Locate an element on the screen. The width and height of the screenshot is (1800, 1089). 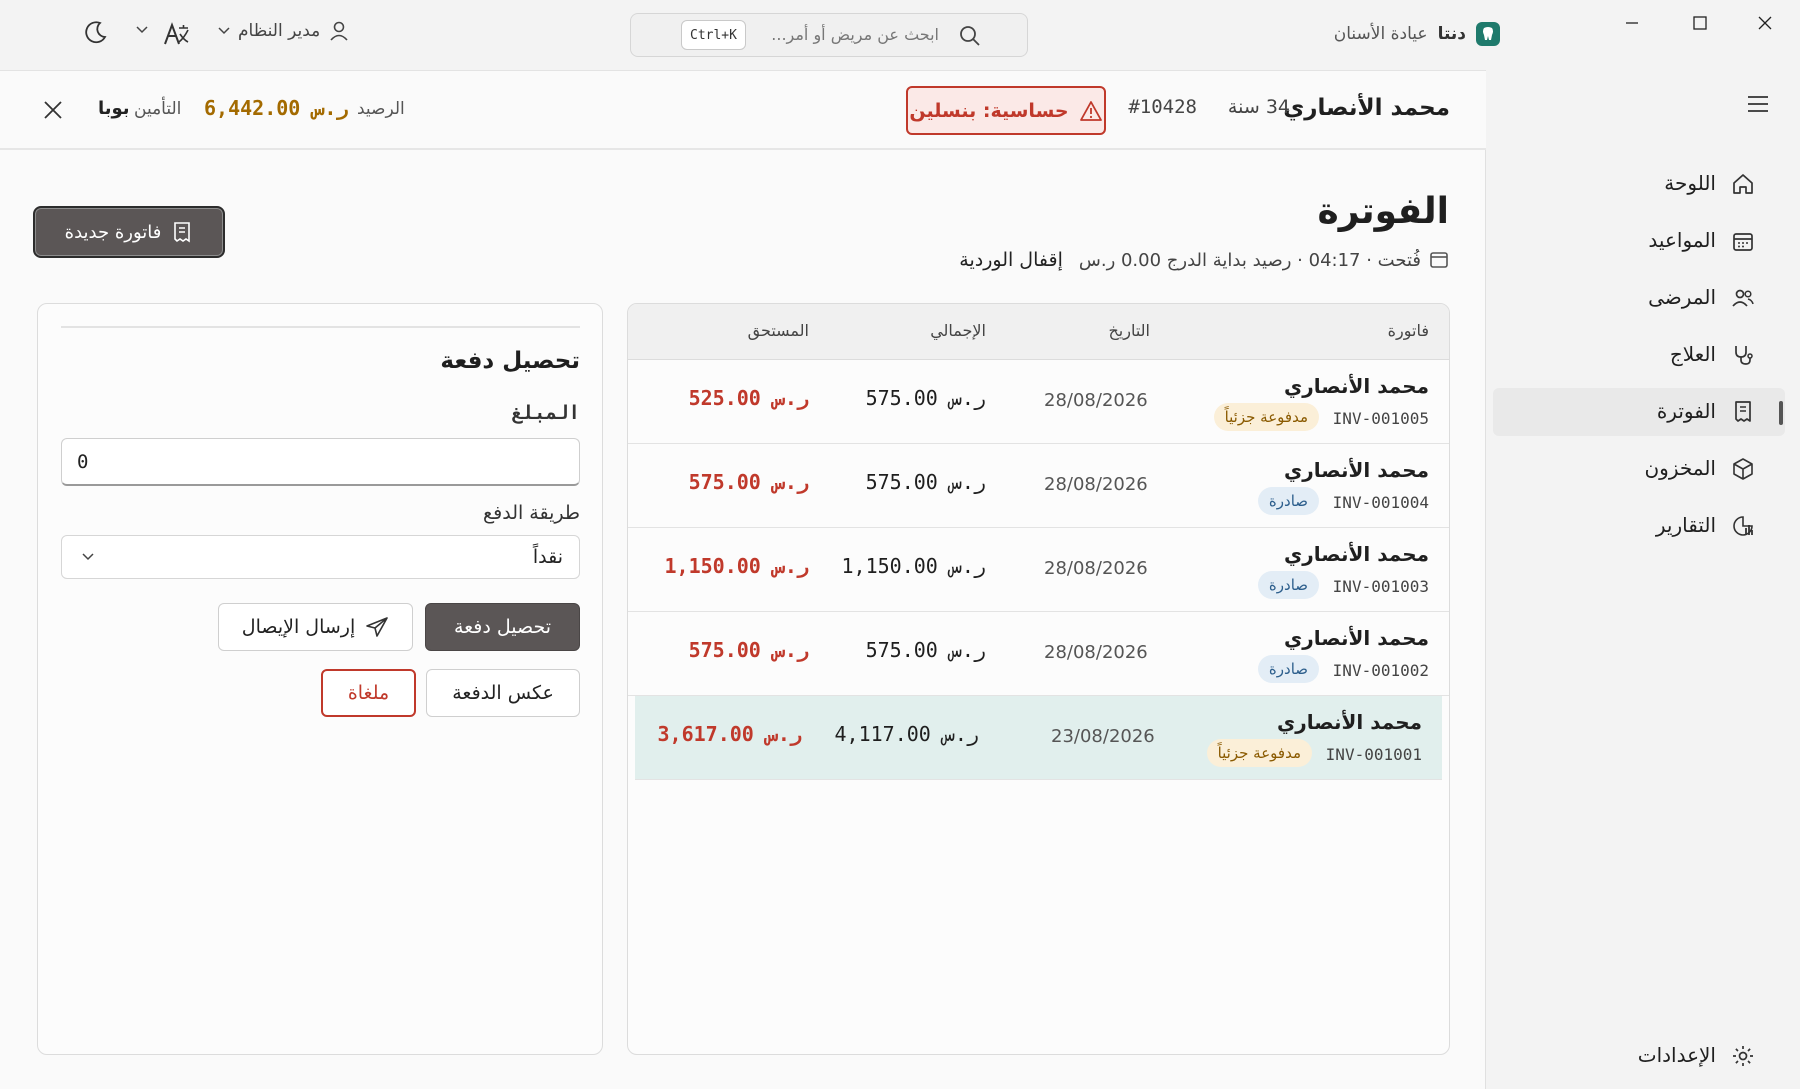
shortcut-badge: Ctrl+K is located at coordinates (713, 35).